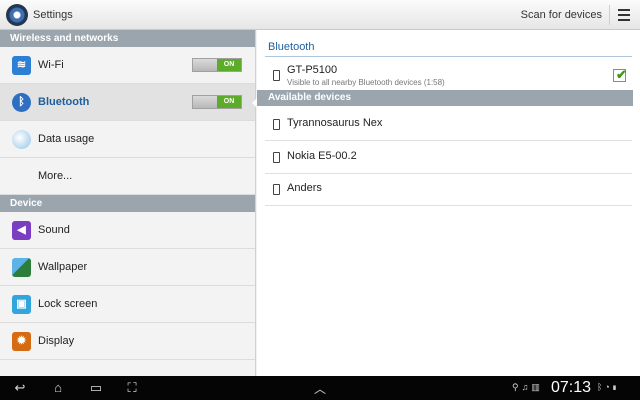  I want to click on device-name: Nokia E5-00.2, so click(322, 156).